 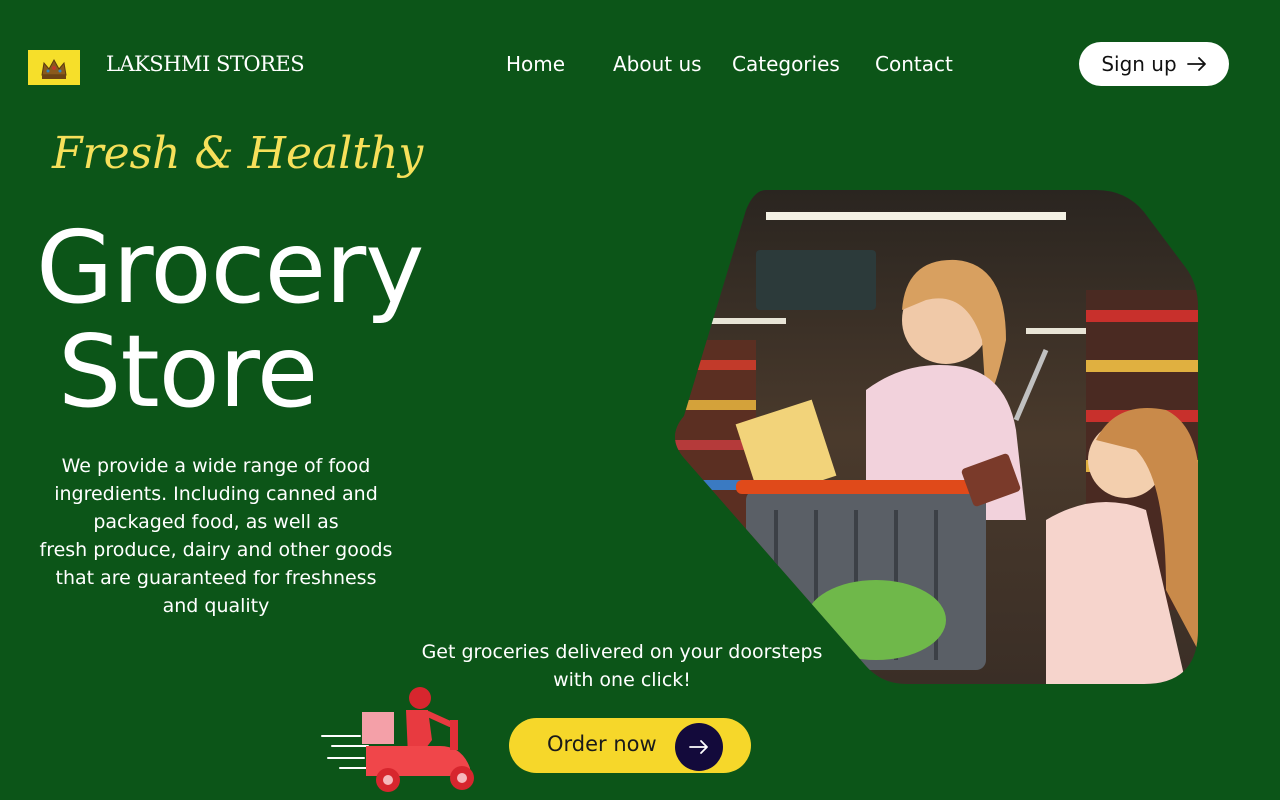 I want to click on hero-title-line2: Store, so click(x=188, y=371).